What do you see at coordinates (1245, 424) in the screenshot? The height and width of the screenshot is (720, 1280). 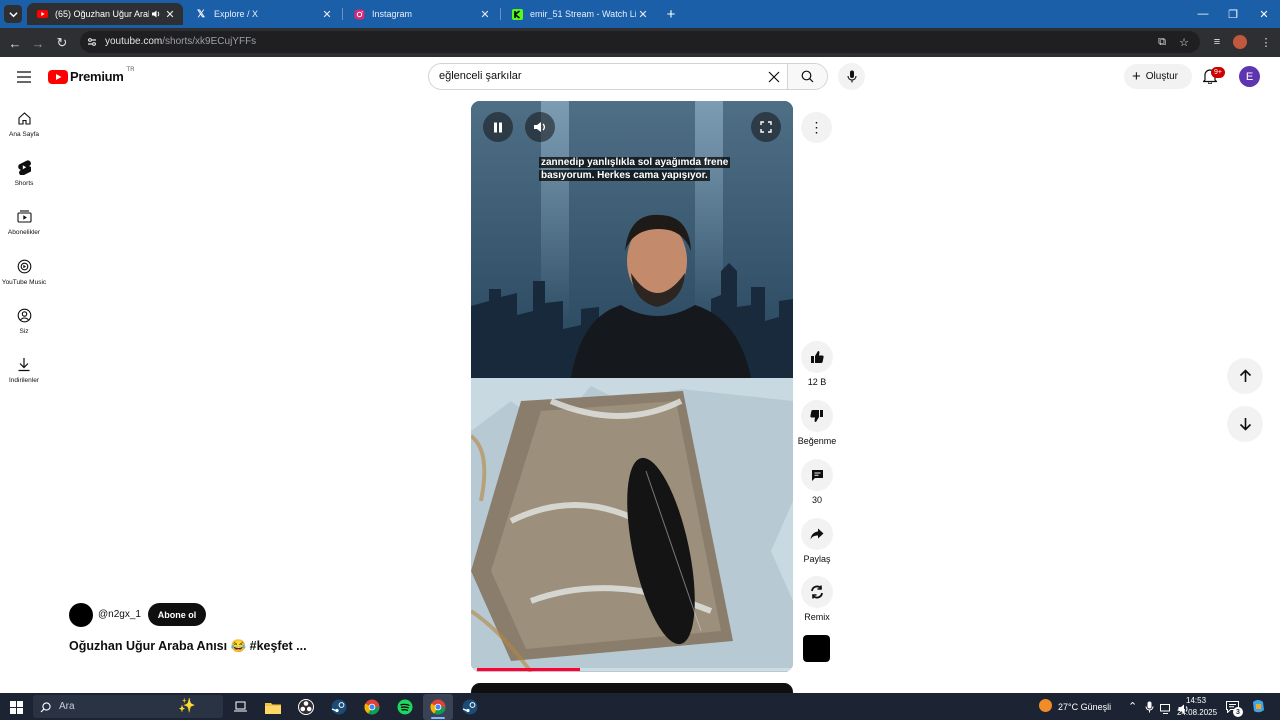 I see `next-short-button` at bounding box center [1245, 424].